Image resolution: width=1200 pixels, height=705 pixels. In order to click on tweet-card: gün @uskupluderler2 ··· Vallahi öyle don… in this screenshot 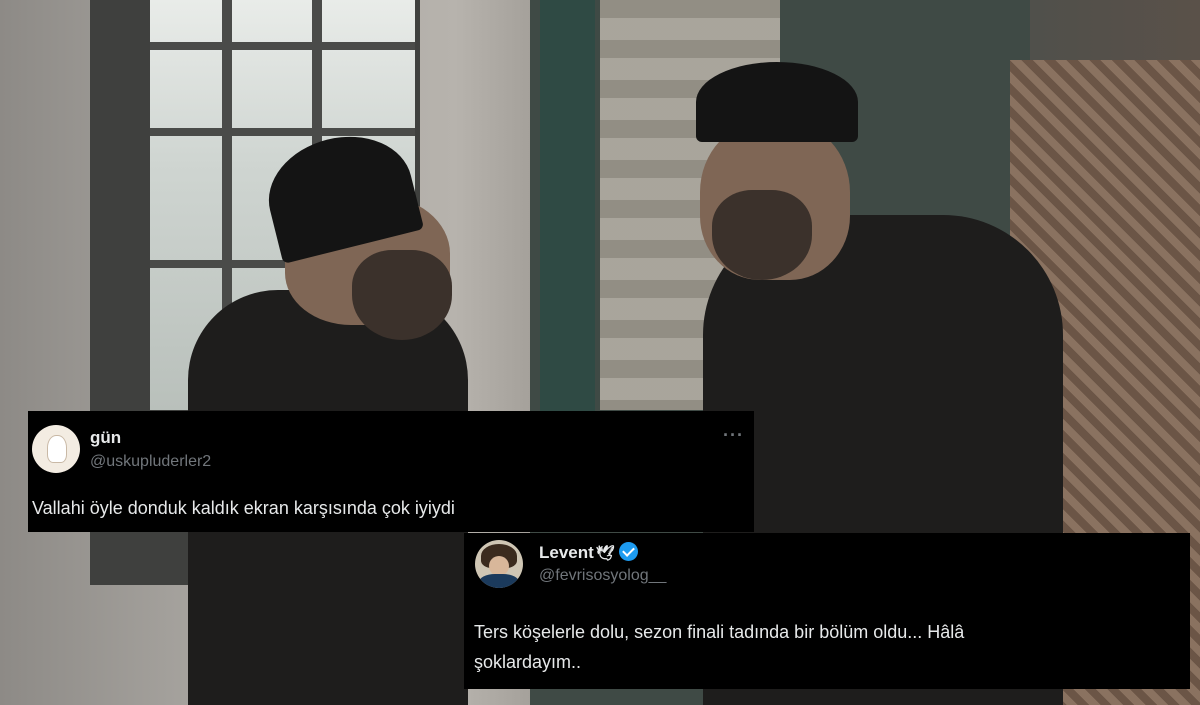, I will do `click(391, 471)`.